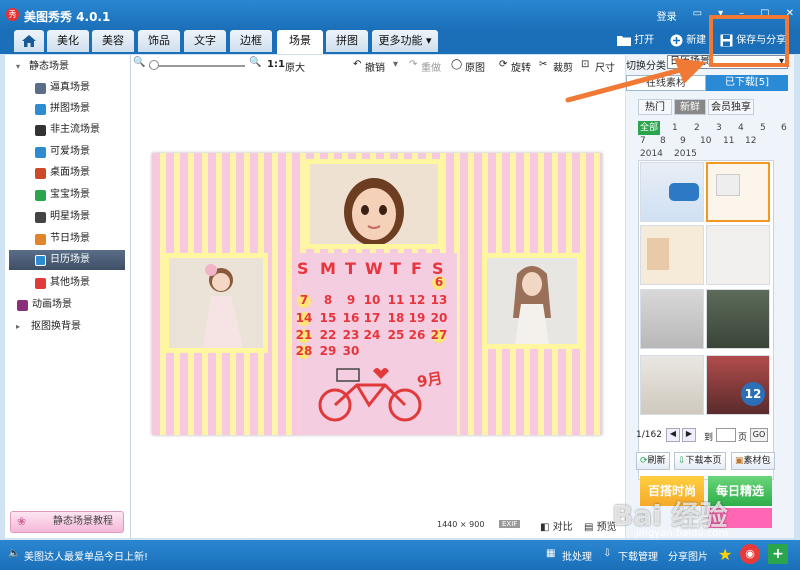 This screenshot has height=570, width=800. What do you see at coordinates (295, 66) in the screenshot?
I see `original-size-button: 原大` at bounding box center [295, 66].